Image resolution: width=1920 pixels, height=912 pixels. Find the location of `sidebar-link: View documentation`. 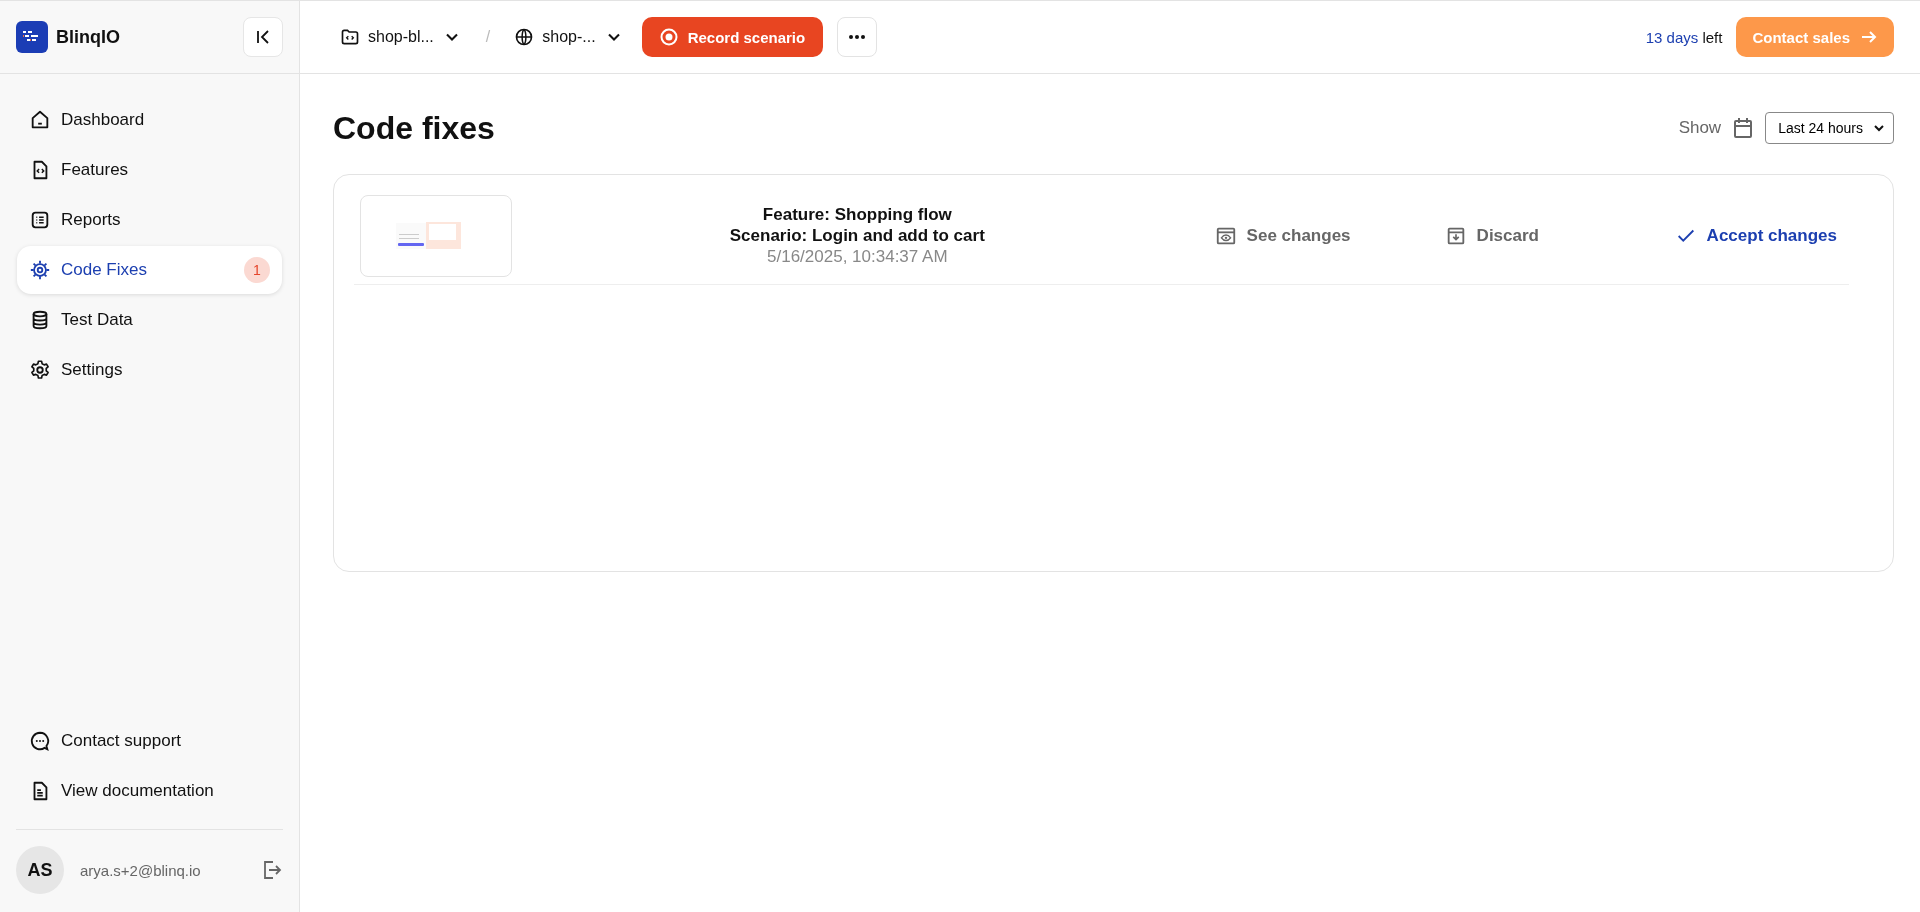

sidebar-link: View documentation is located at coordinates (149, 791).